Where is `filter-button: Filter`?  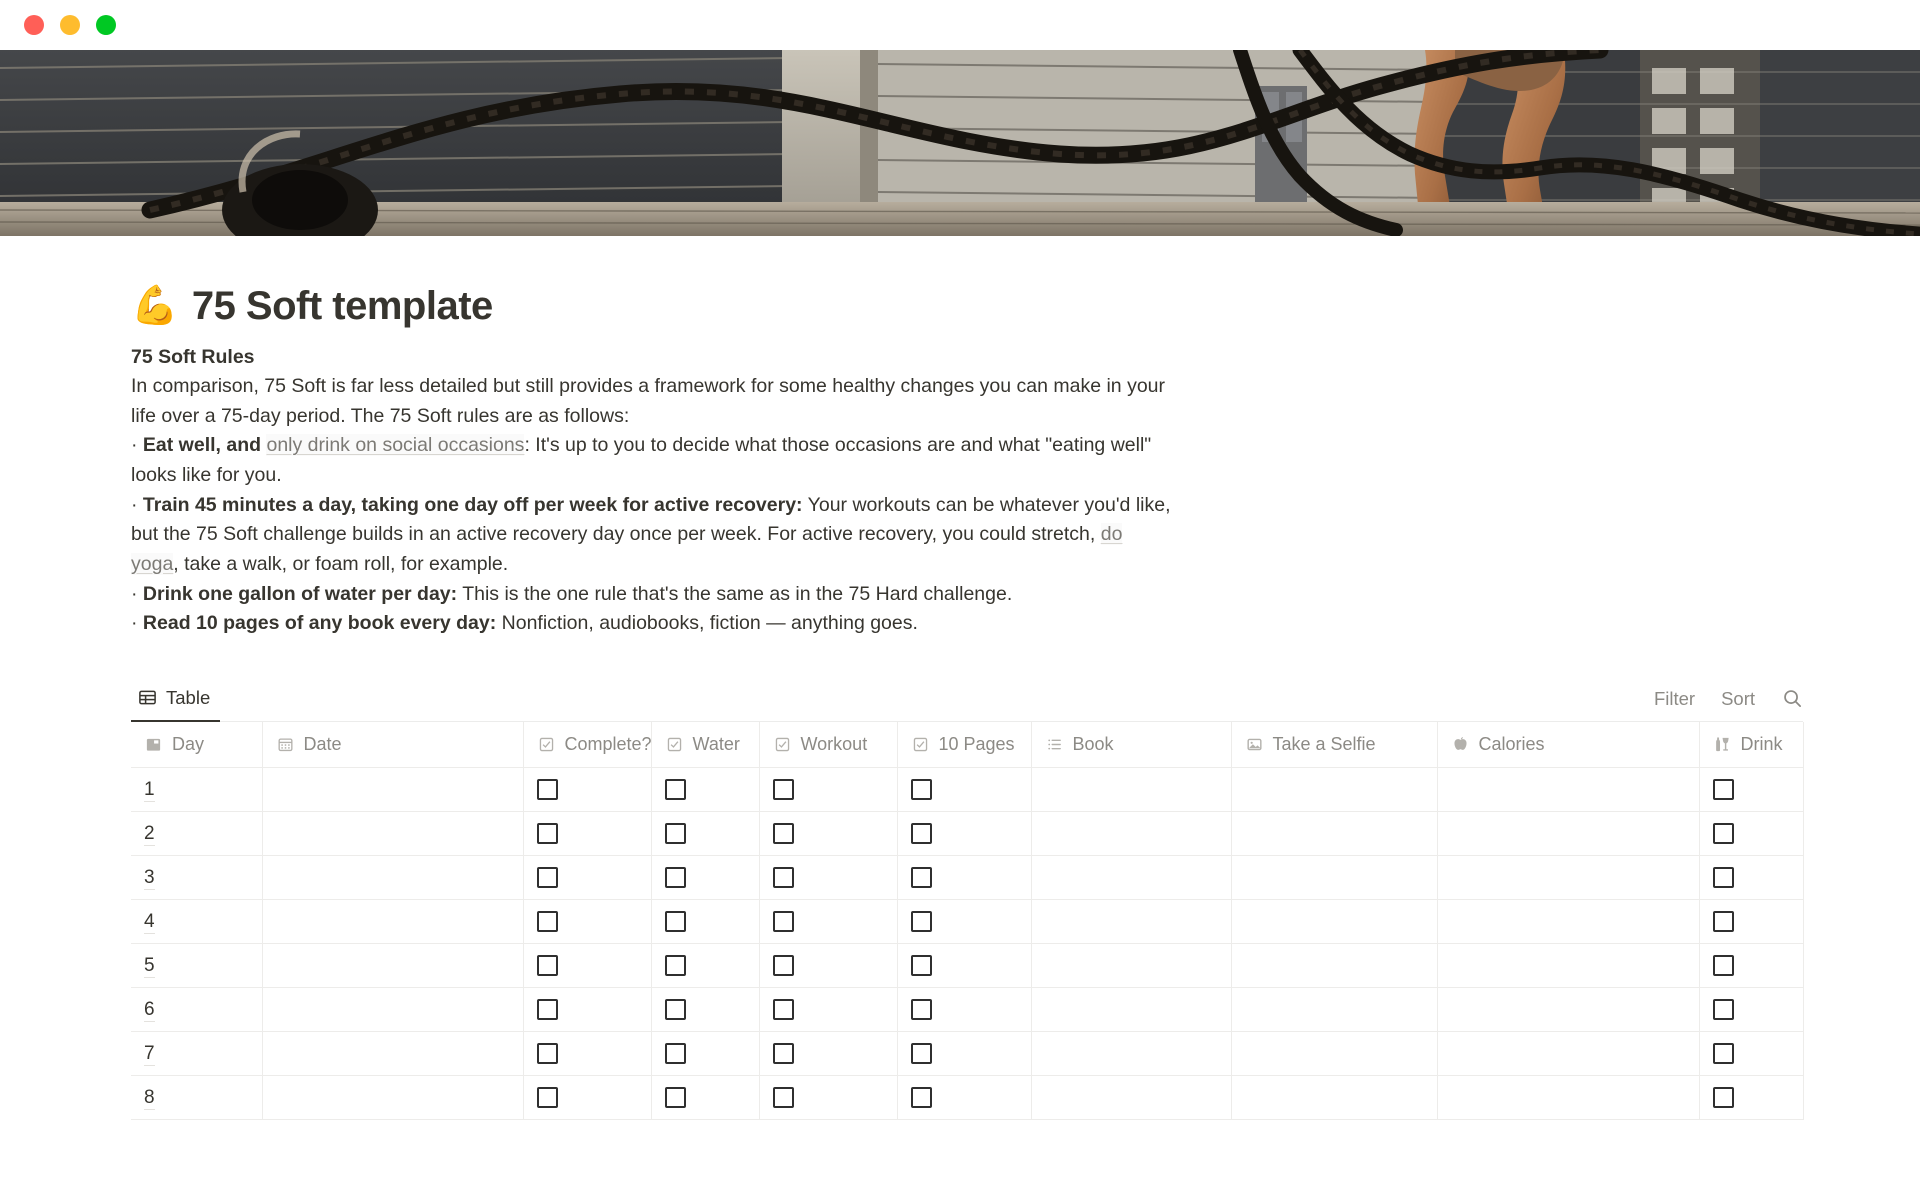
filter-button: Filter is located at coordinates (1674, 699).